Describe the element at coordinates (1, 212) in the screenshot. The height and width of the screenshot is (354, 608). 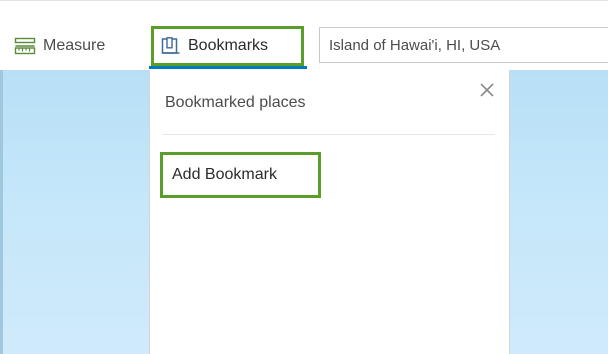
I see `map-edge` at that location.